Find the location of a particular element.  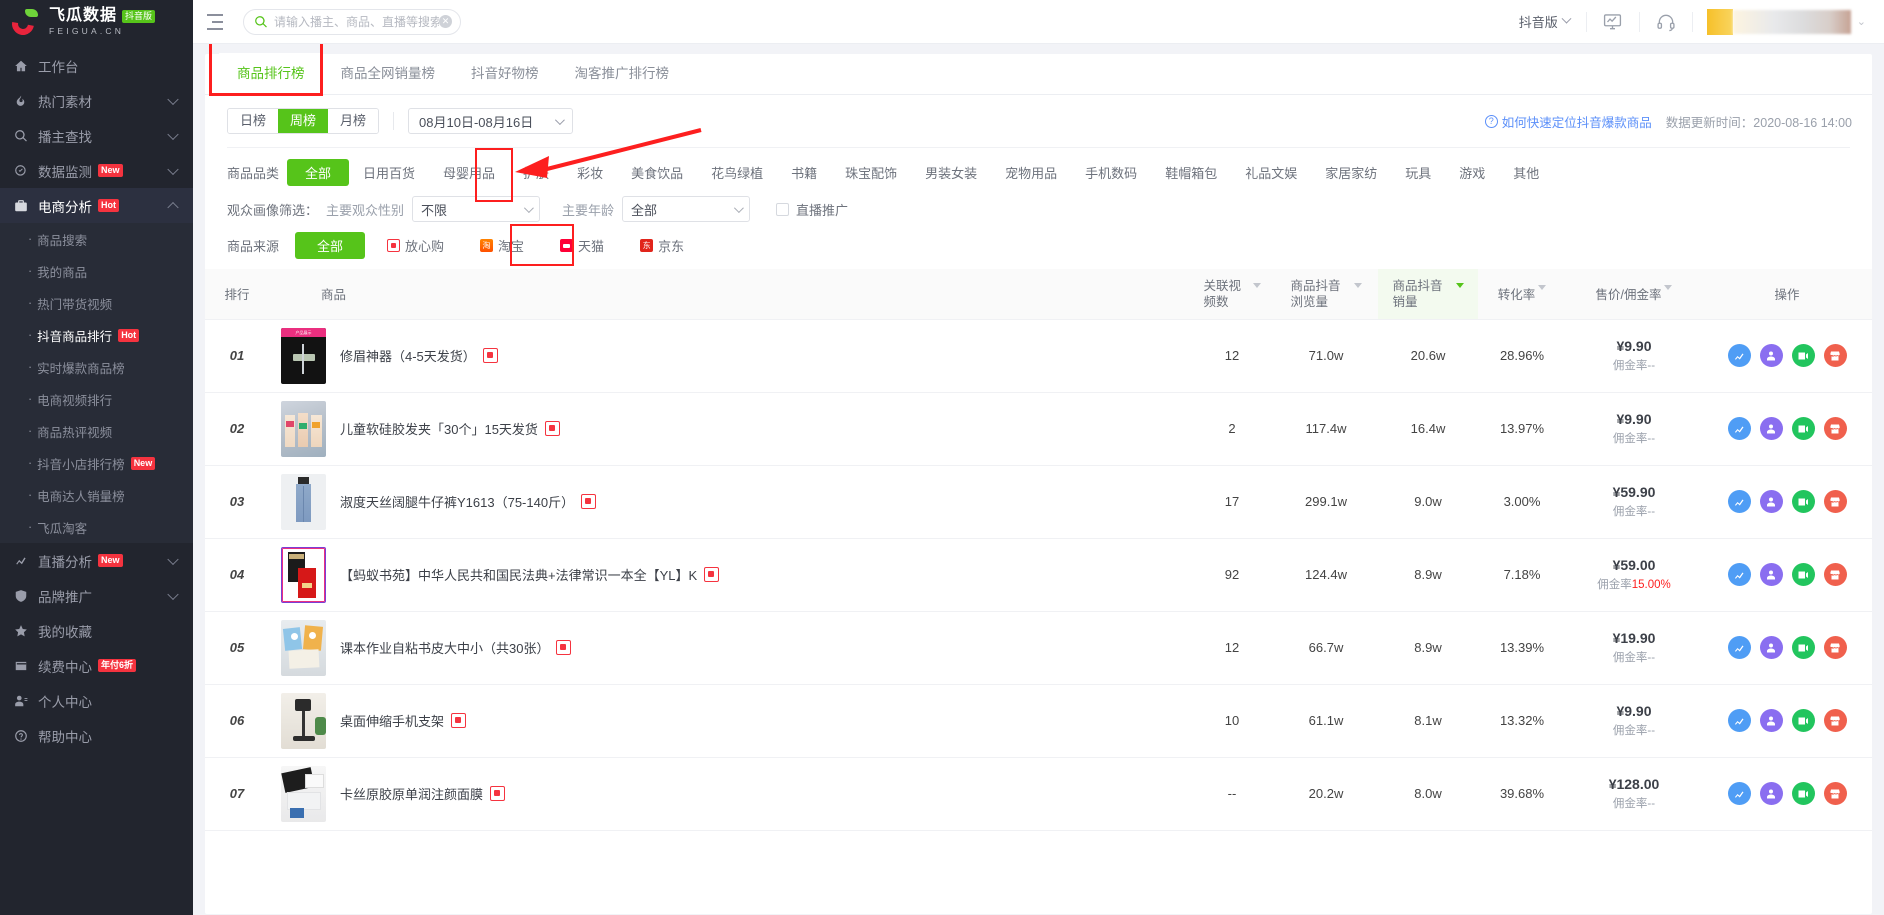

search-input is located at coordinates (356, 21).